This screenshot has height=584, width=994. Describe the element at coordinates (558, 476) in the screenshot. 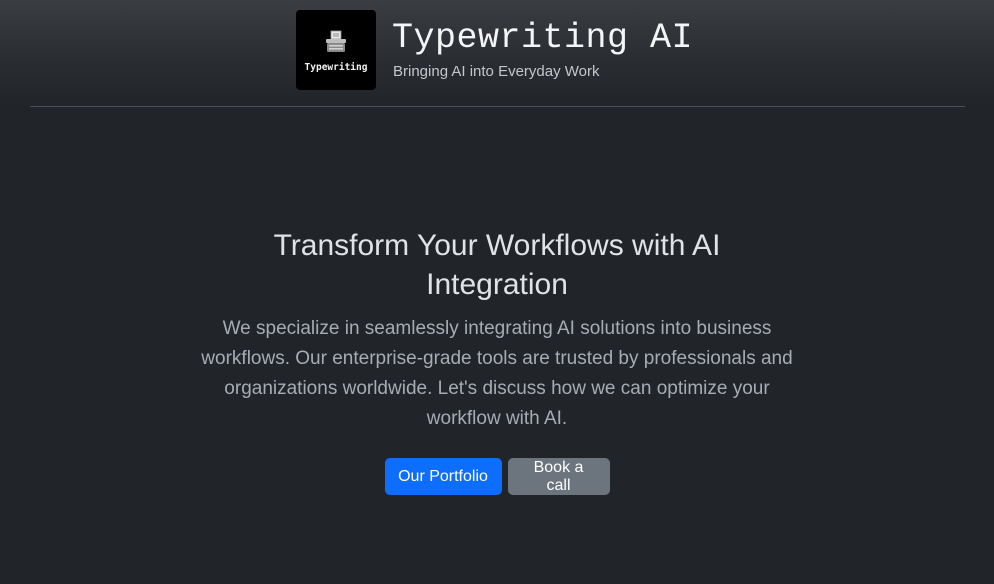

I see `book-call-button: Book a call` at that location.